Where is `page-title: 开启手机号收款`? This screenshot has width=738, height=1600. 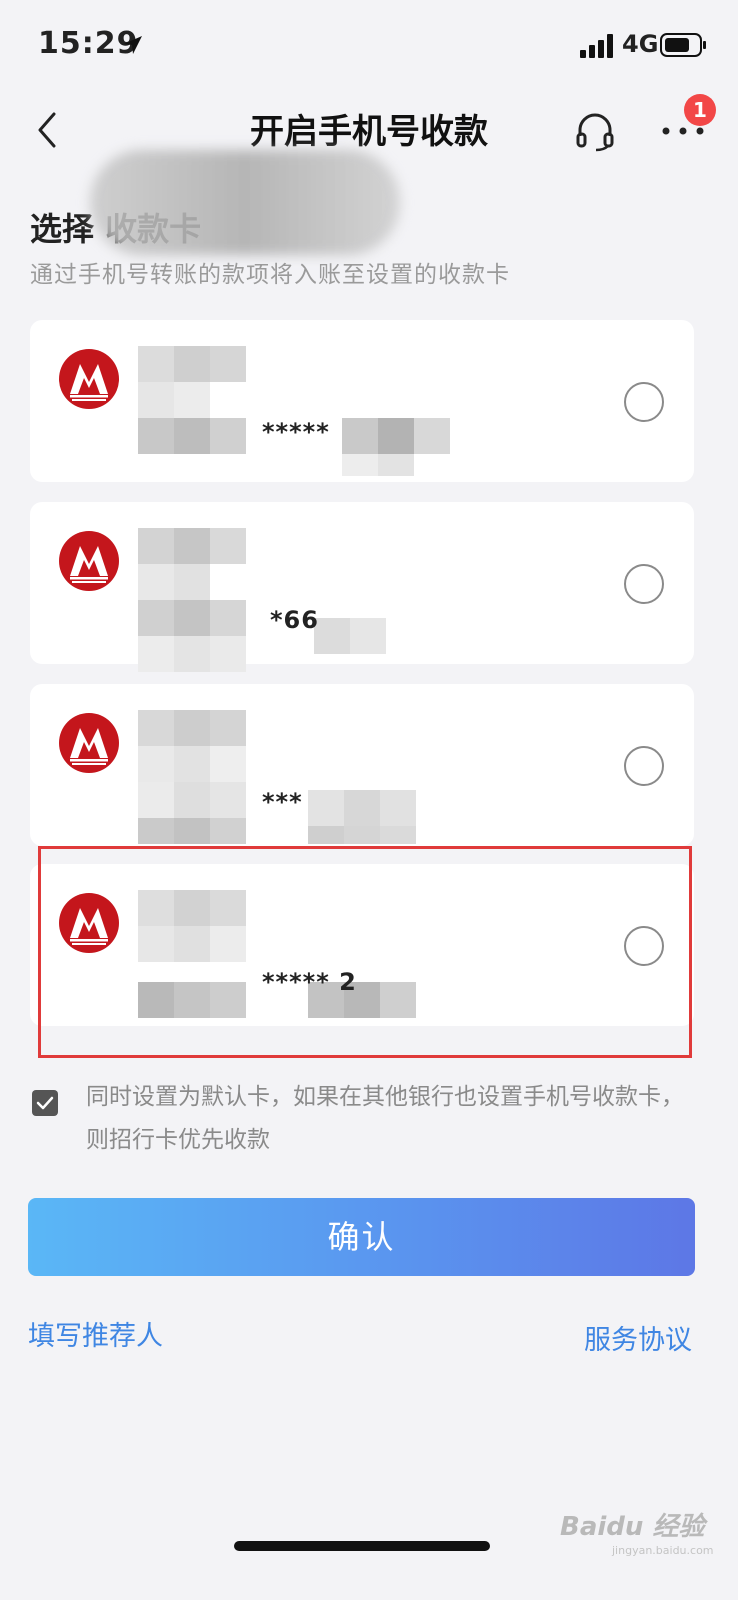 page-title: 开启手机号收款 is located at coordinates (369, 132).